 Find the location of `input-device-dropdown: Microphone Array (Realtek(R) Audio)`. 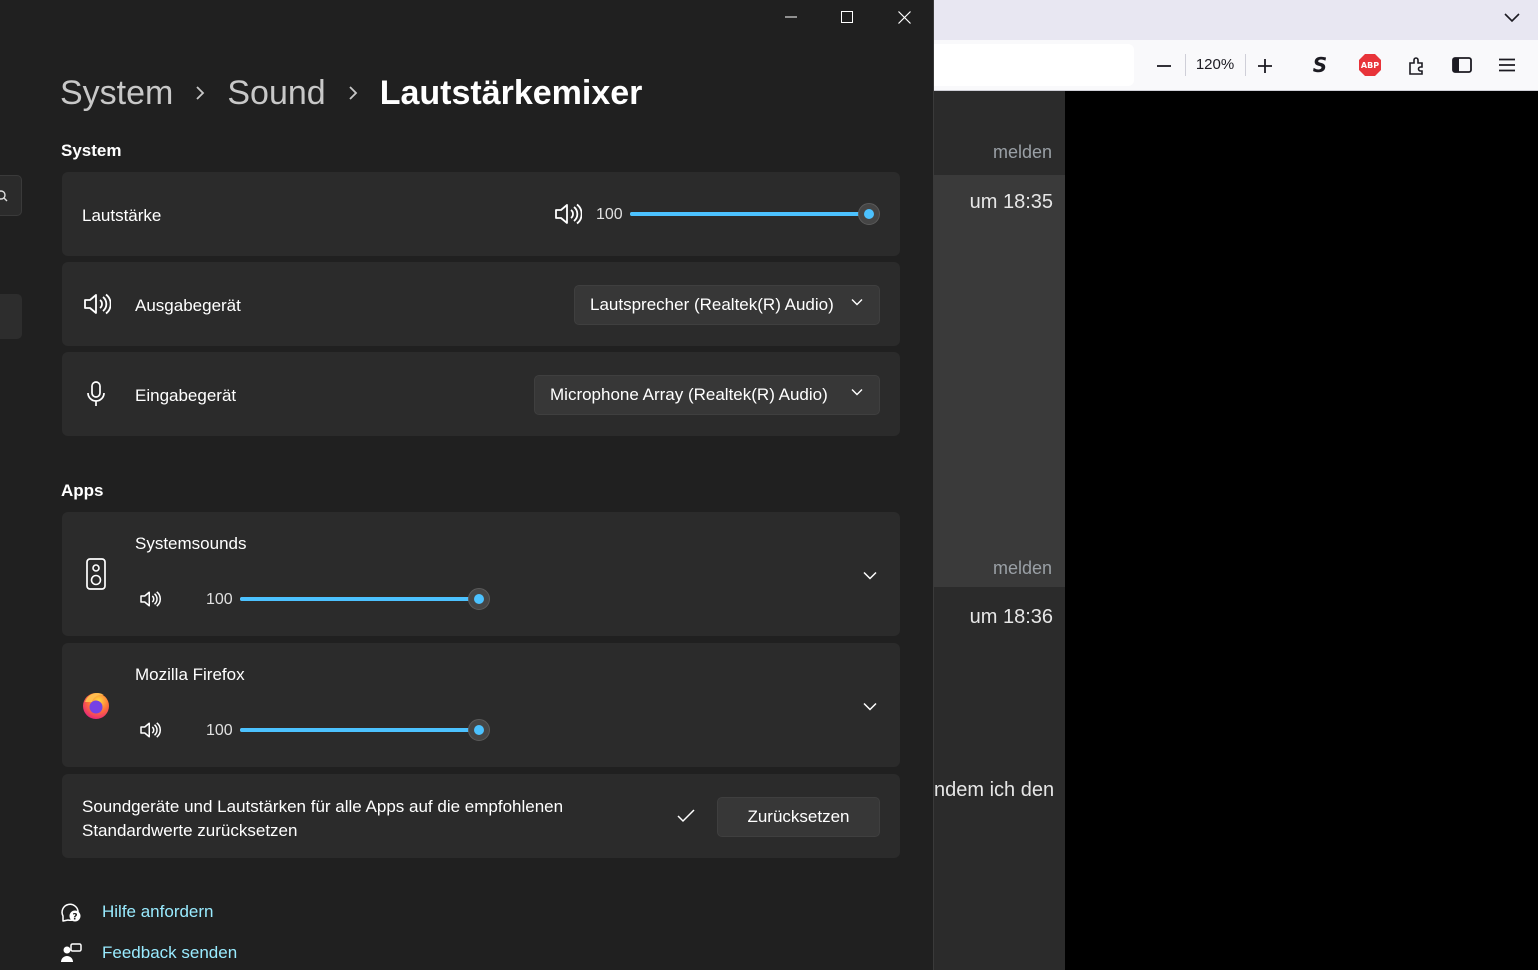

input-device-dropdown: Microphone Array (Realtek(R) Audio) is located at coordinates (707, 395).